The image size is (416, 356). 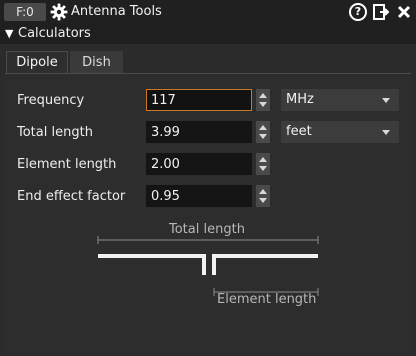 What do you see at coordinates (267, 299) in the screenshot?
I see `element-length-caption: Element length` at bounding box center [267, 299].